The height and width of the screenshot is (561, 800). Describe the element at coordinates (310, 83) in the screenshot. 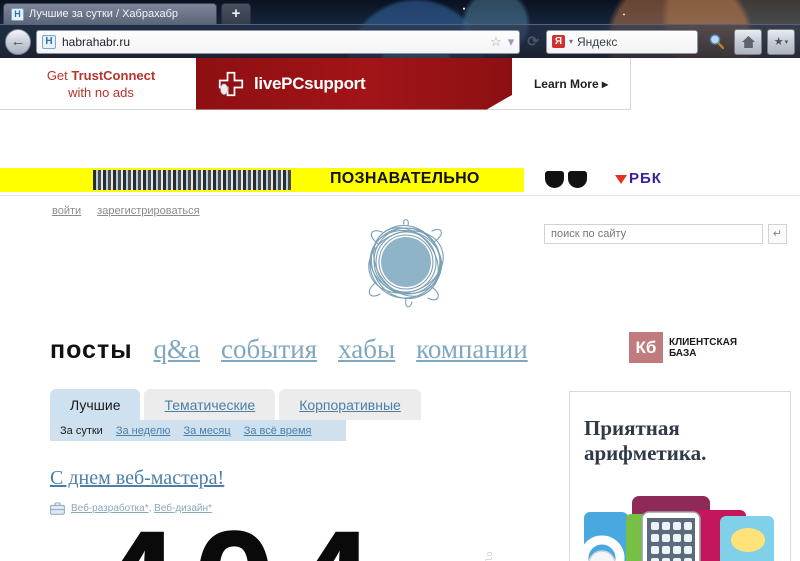

I see `ad-brand-name: livePCsupport` at that location.